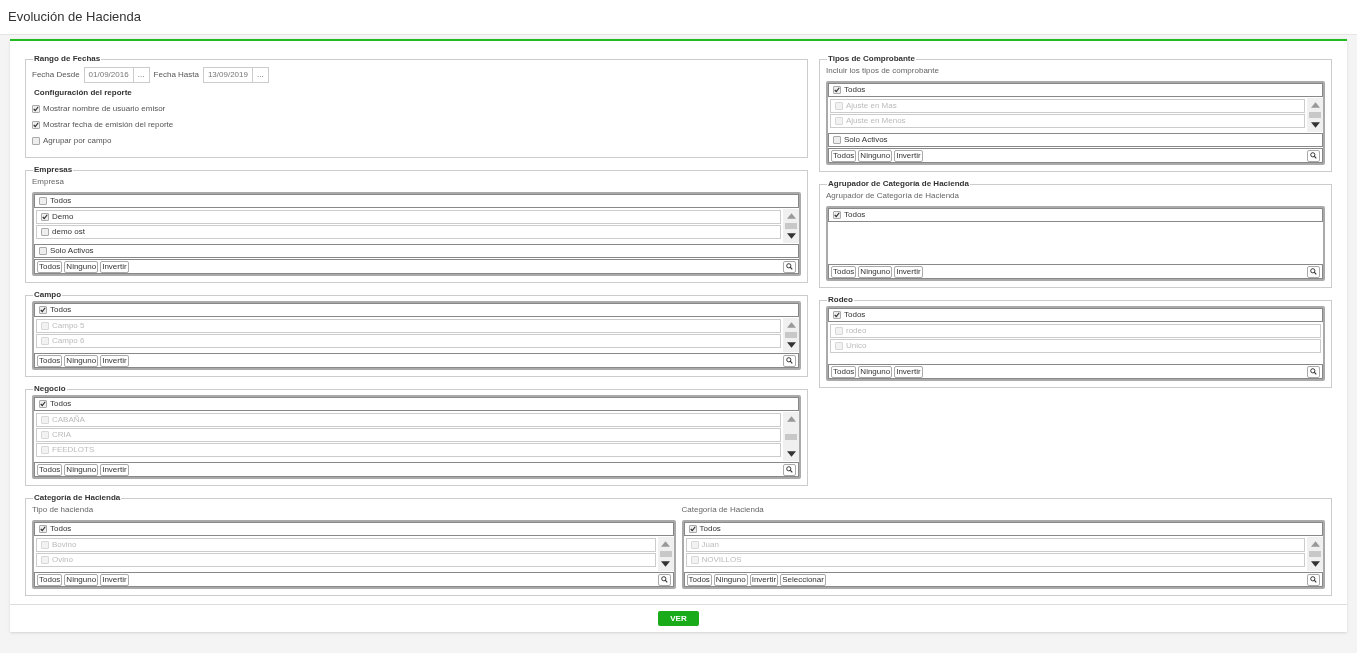  I want to click on date-field: 01/09/2016, so click(108, 75).